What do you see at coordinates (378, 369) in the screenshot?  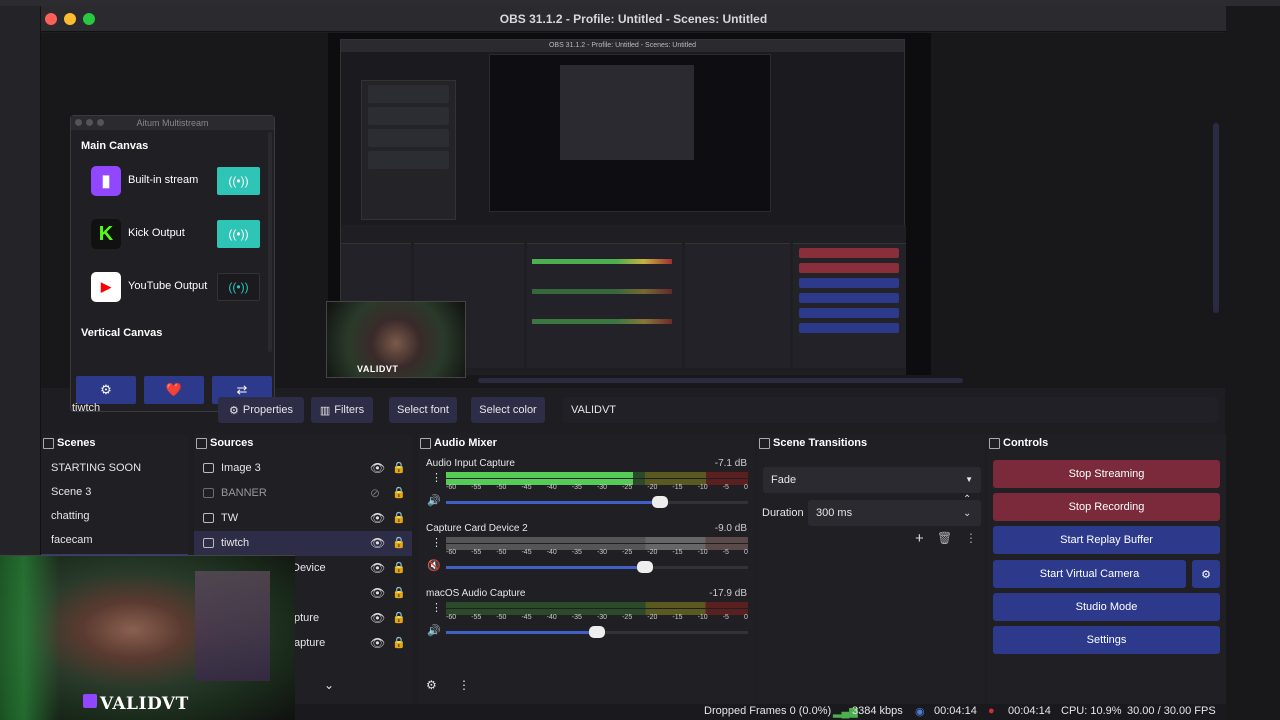 I see `preview-webcam-watermark: VALIDVT` at bounding box center [378, 369].